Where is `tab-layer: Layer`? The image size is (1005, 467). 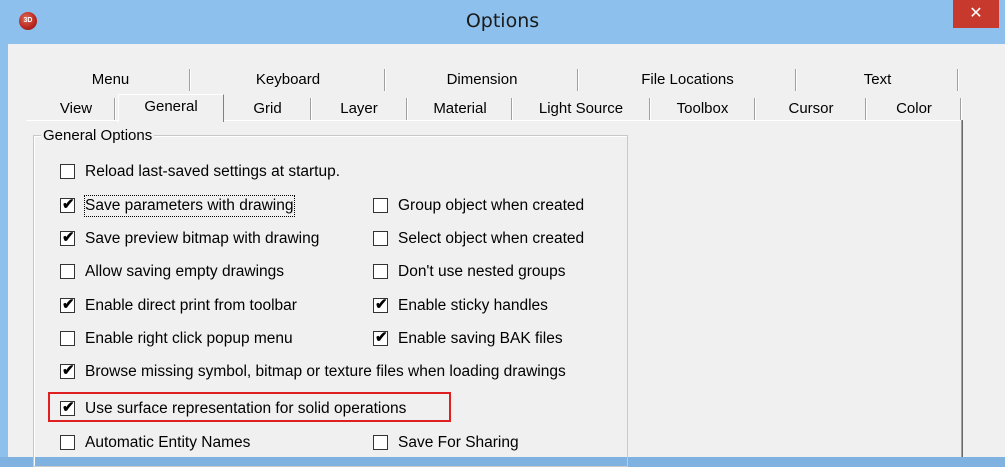
tab-layer: Layer is located at coordinates (359, 109).